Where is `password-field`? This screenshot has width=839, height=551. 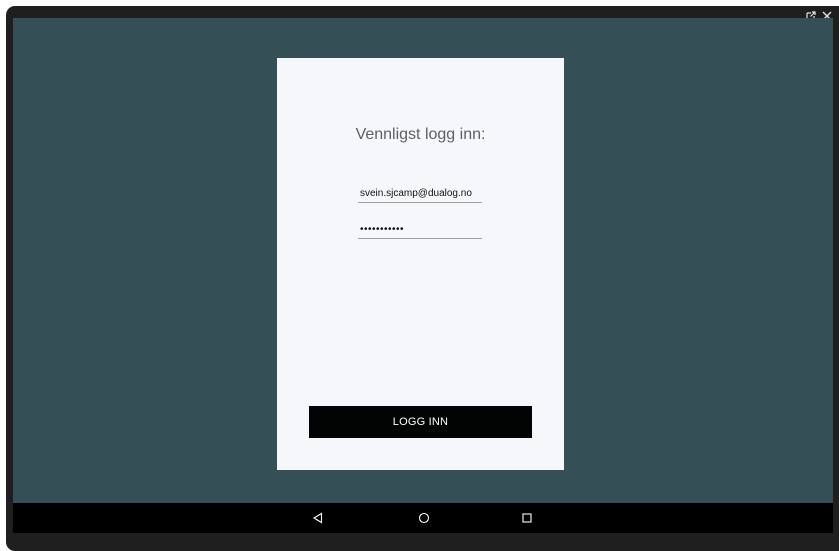 password-field is located at coordinates (420, 230).